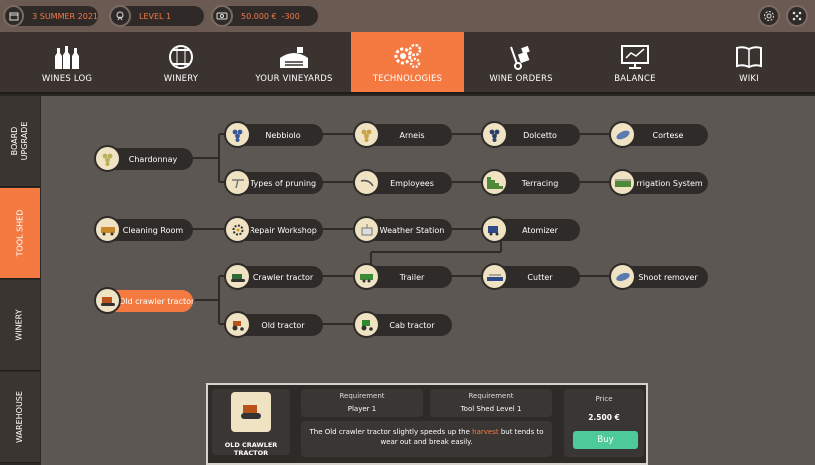  Describe the element at coordinates (658, 276) in the screenshot. I see `tech-node-shoot-remover: Shoot remover` at that location.